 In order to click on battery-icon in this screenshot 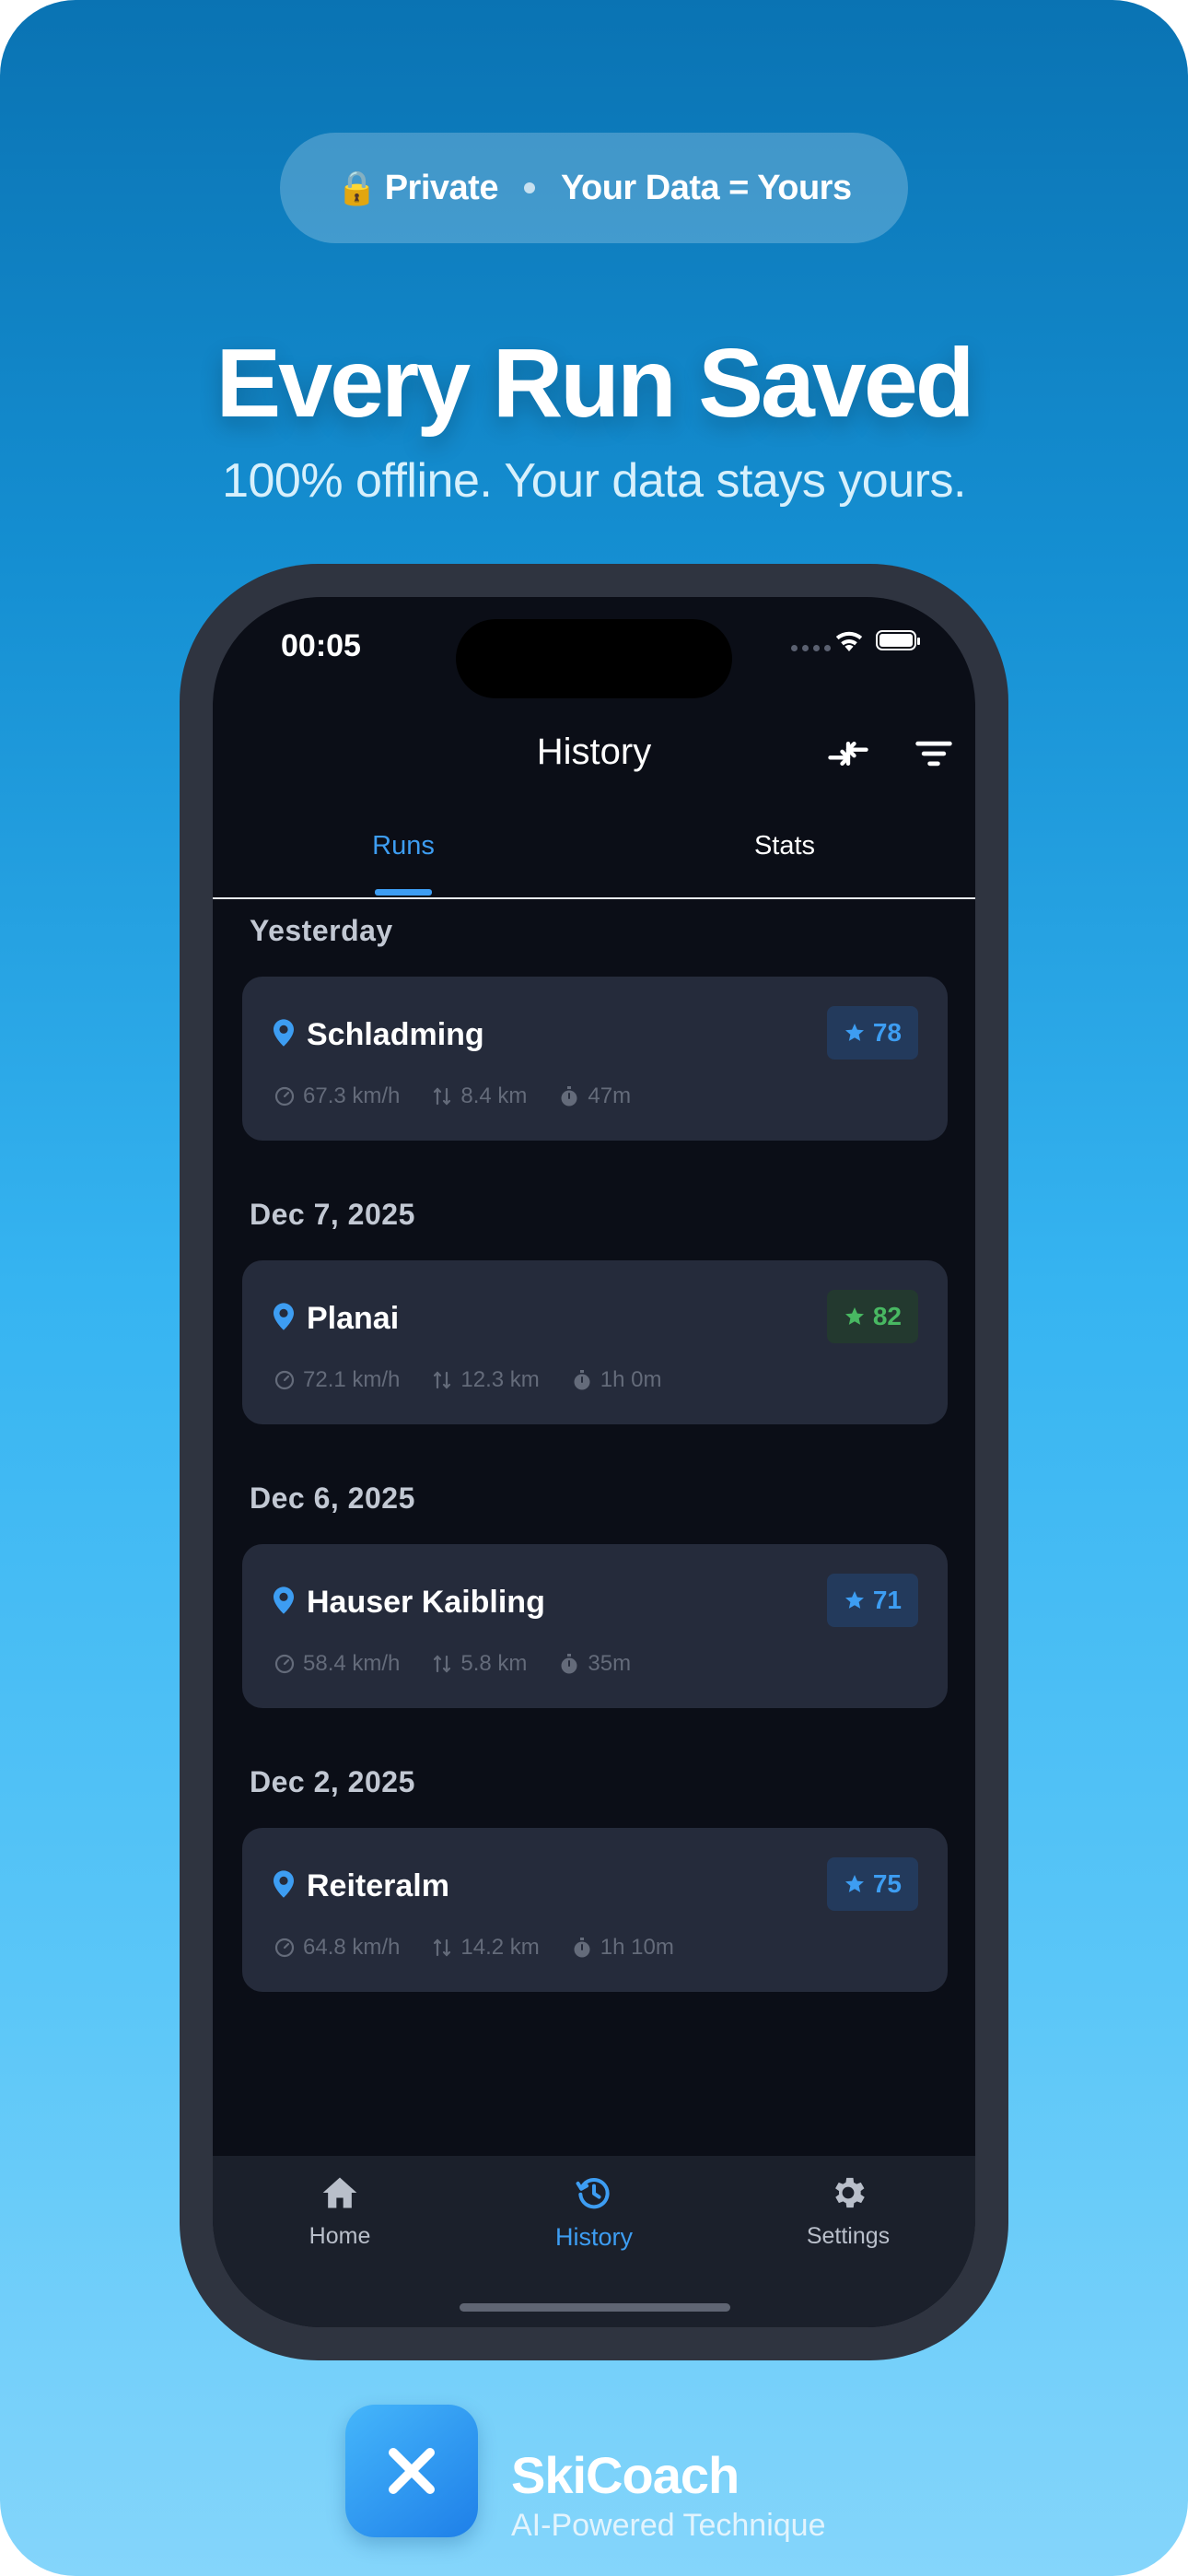, I will do `click(898, 640)`.